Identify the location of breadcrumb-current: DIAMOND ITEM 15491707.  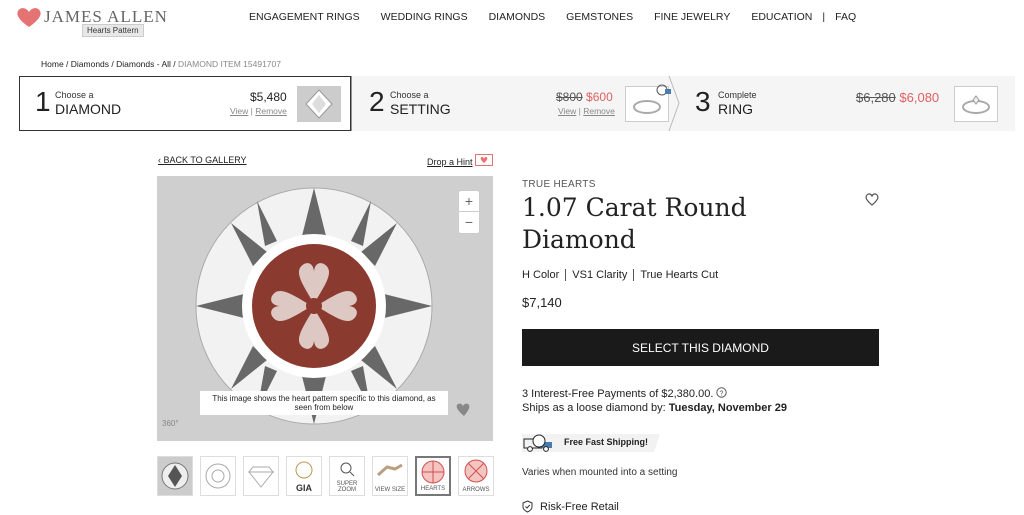
(229, 64).